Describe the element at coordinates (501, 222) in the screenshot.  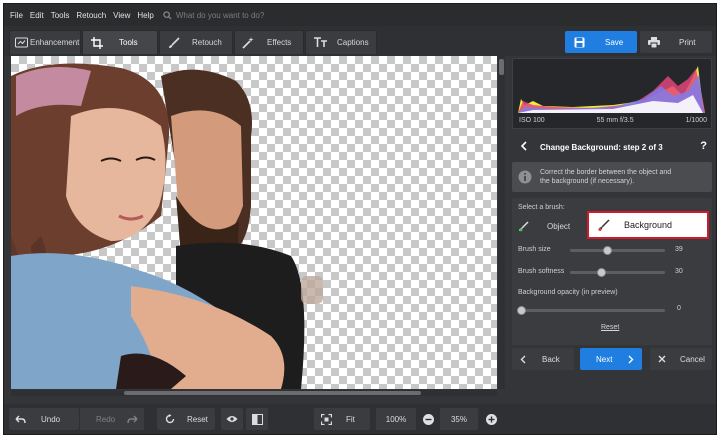
I see `vertical-scrollbar` at that location.